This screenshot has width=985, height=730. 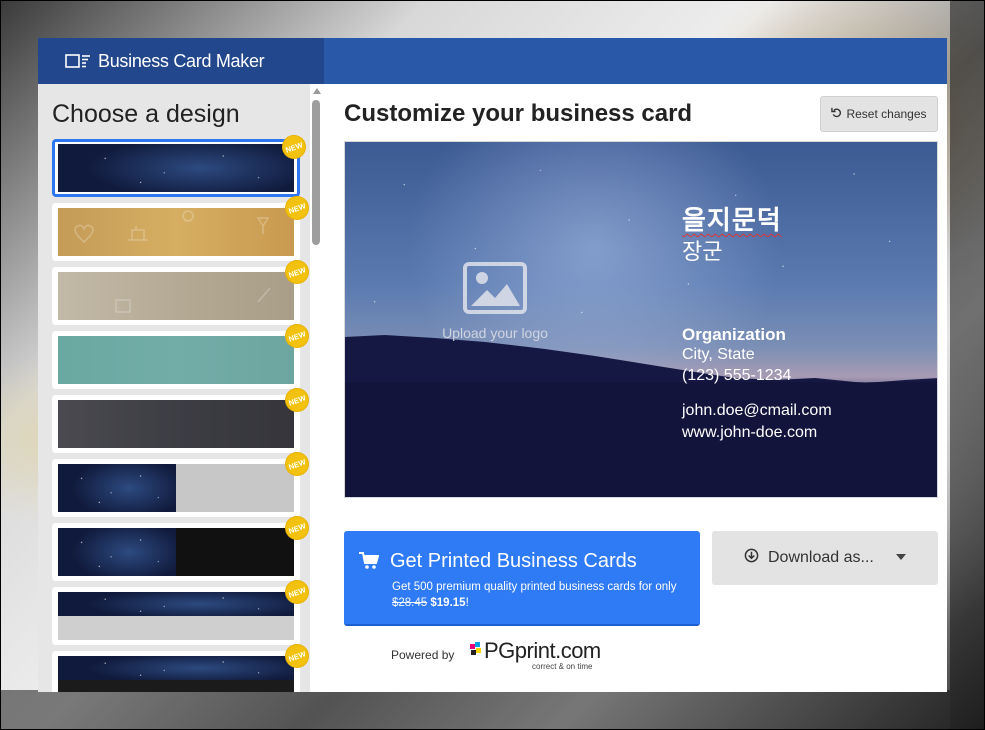 I want to click on design-option-stars-silver: NEW, so click(x=181, y=611).